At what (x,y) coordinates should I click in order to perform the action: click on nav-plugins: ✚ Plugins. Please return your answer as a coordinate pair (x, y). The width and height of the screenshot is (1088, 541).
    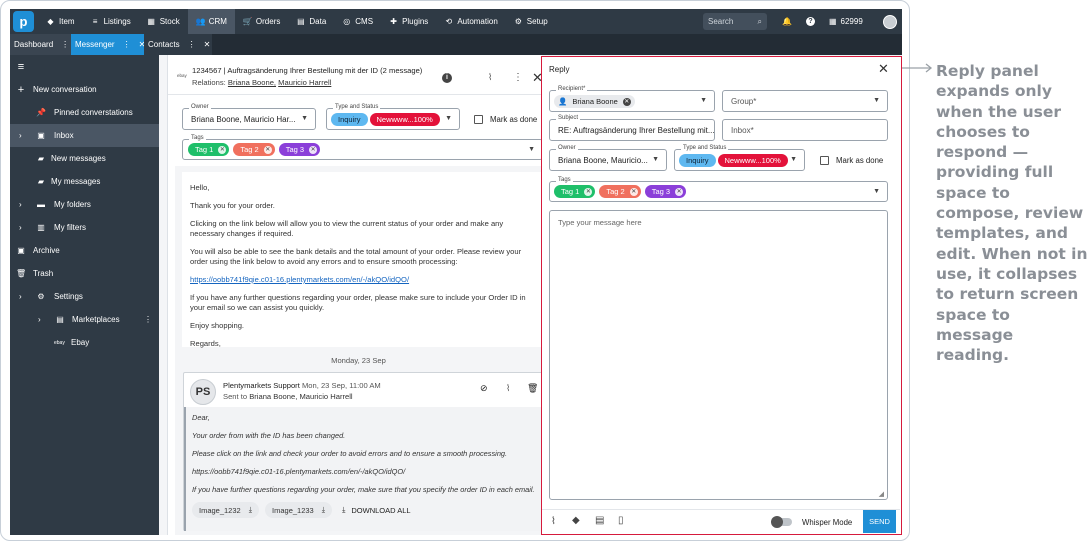
    Looking at the image, I should click on (408, 21).